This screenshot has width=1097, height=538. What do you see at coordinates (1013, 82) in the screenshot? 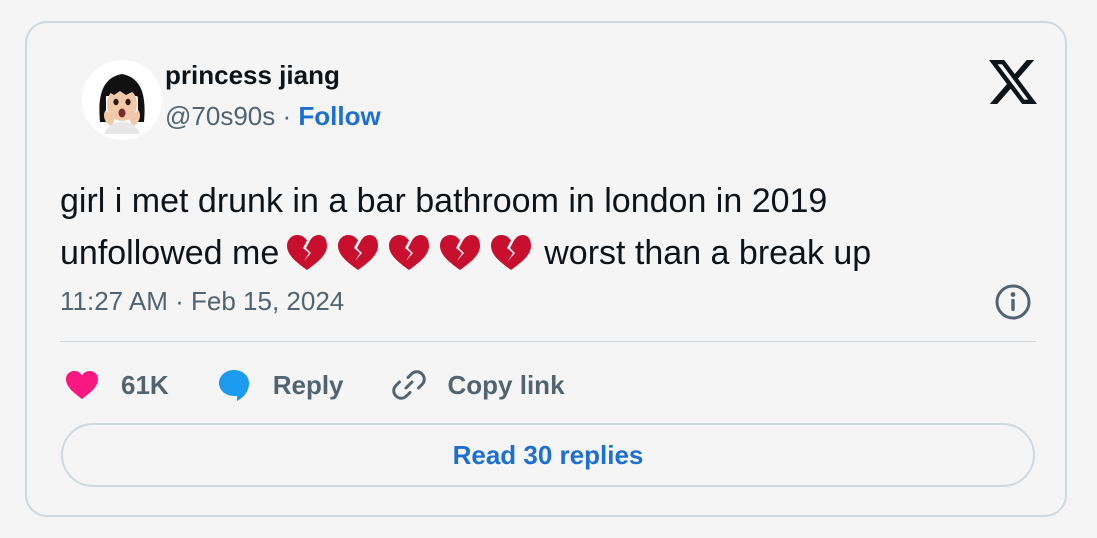
I see `x-logo-icon` at bounding box center [1013, 82].